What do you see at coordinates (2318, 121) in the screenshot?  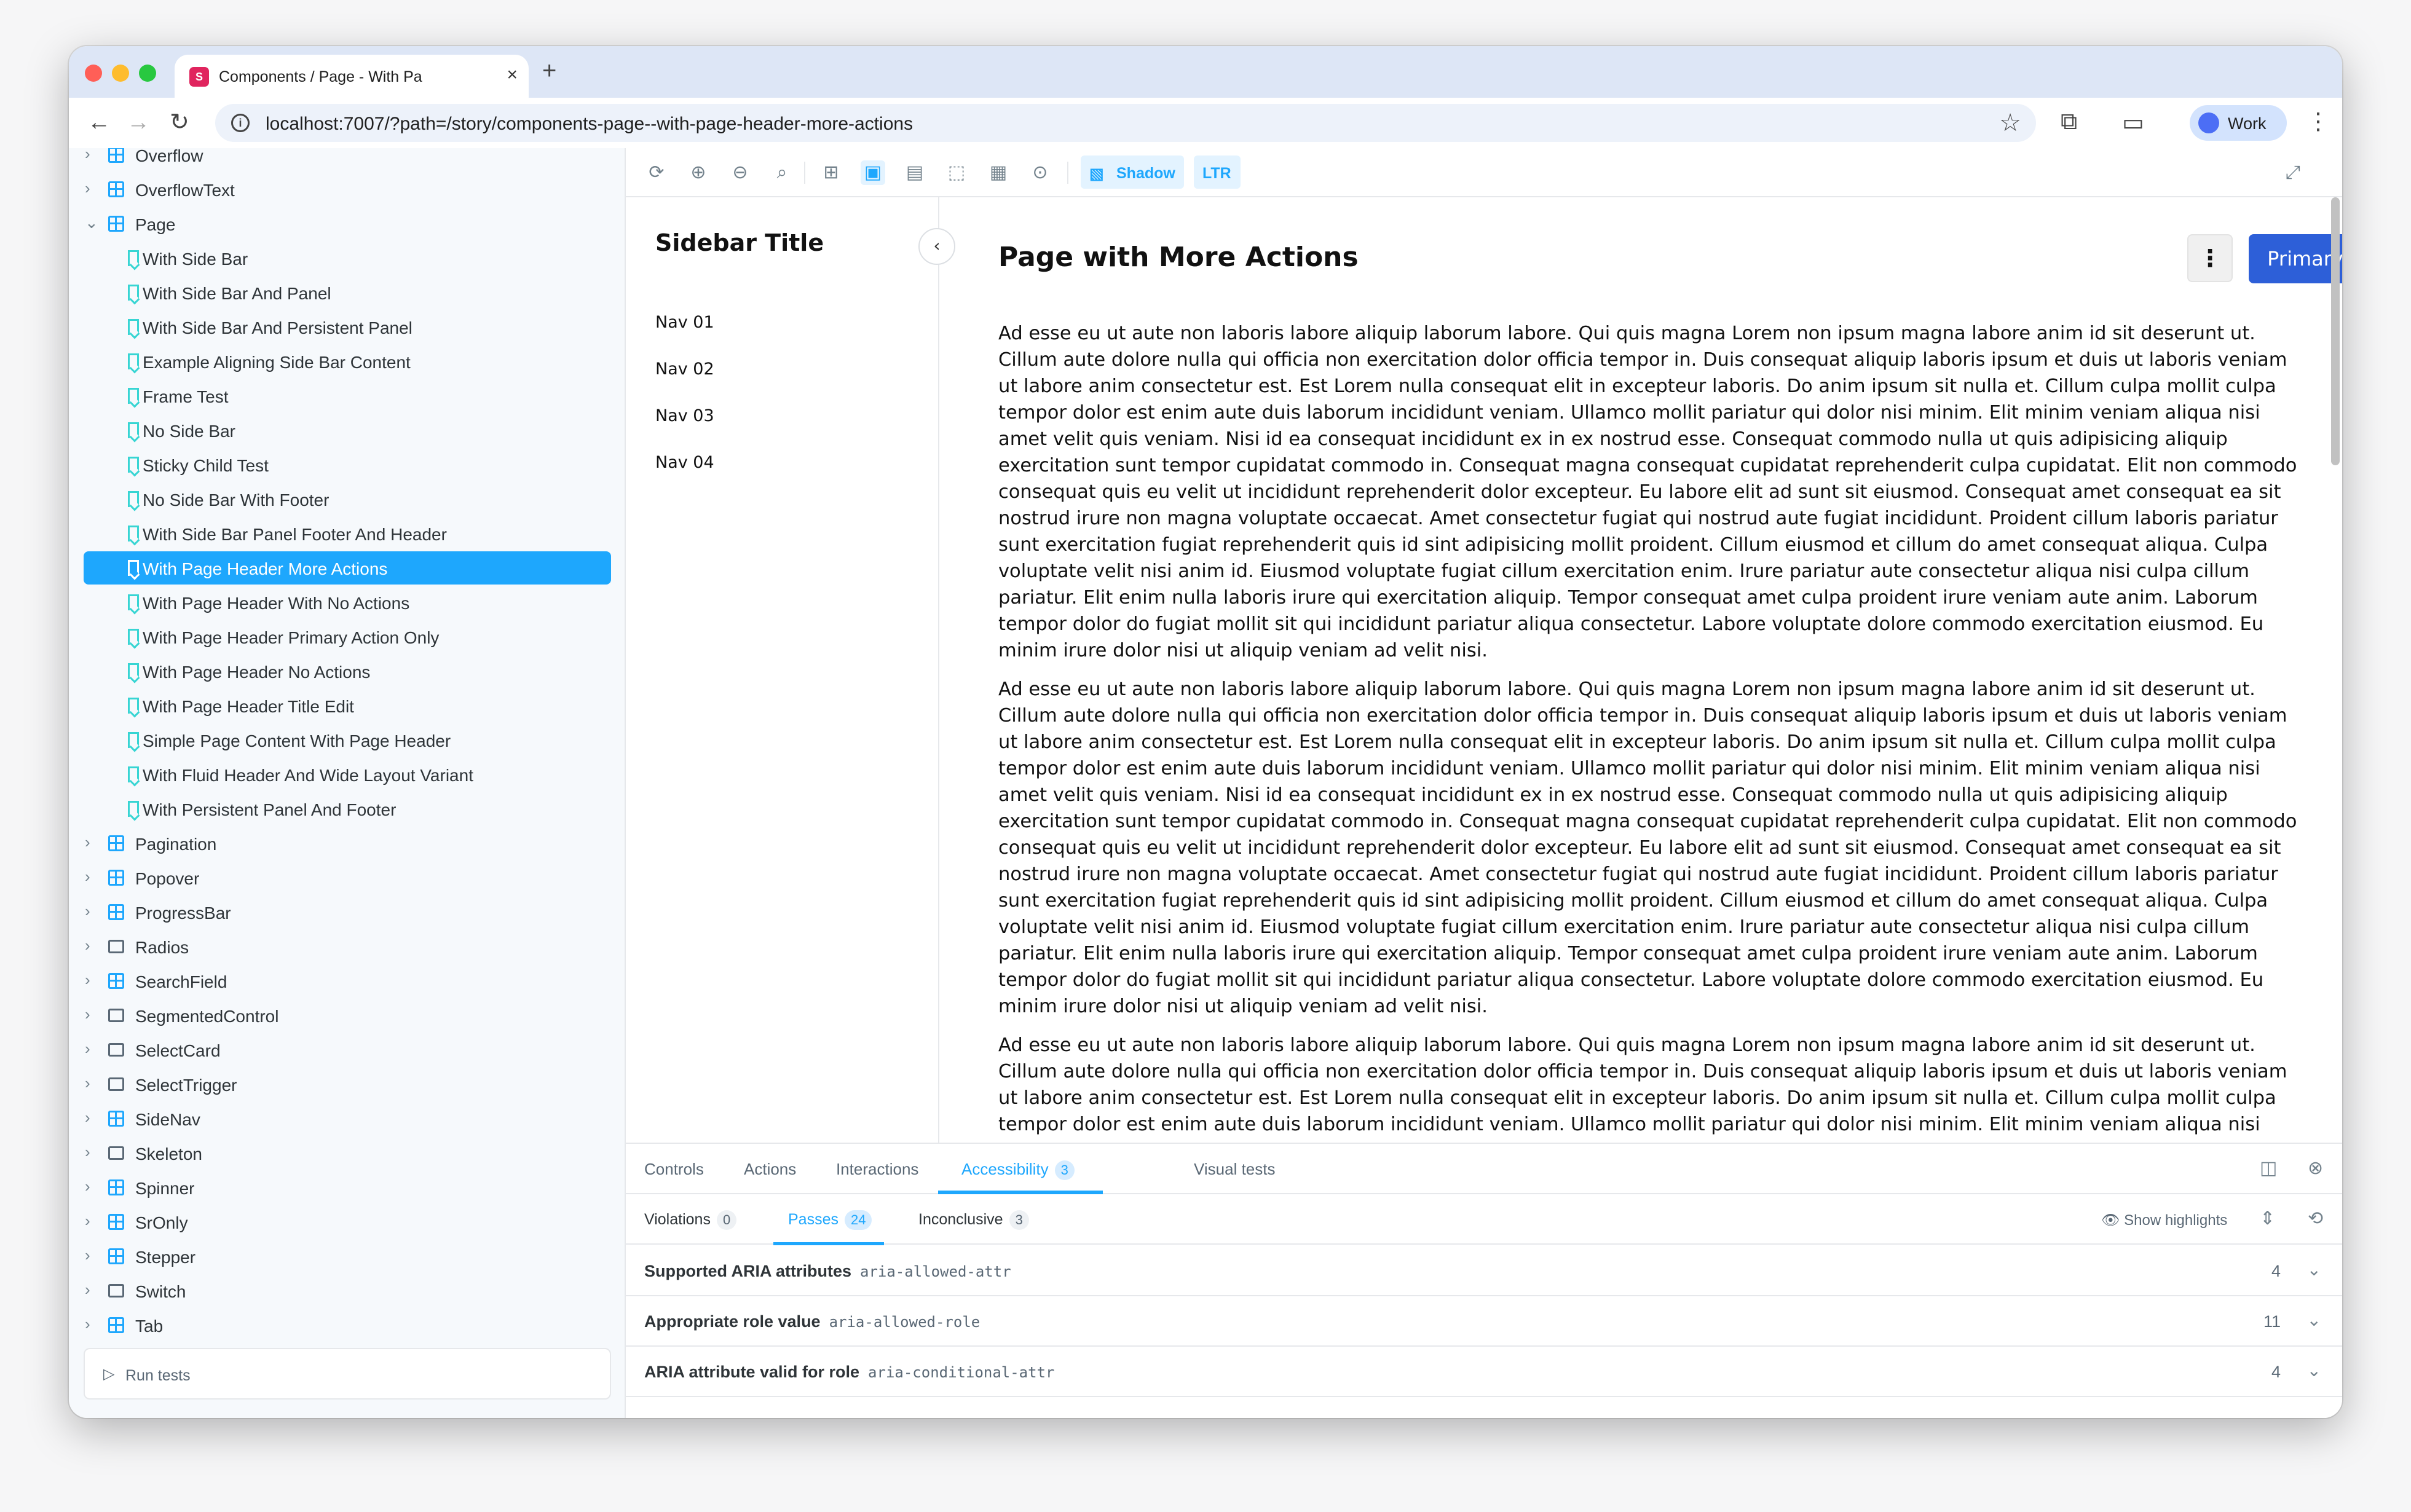 I see `browser-menu-icon: ⋮` at bounding box center [2318, 121].